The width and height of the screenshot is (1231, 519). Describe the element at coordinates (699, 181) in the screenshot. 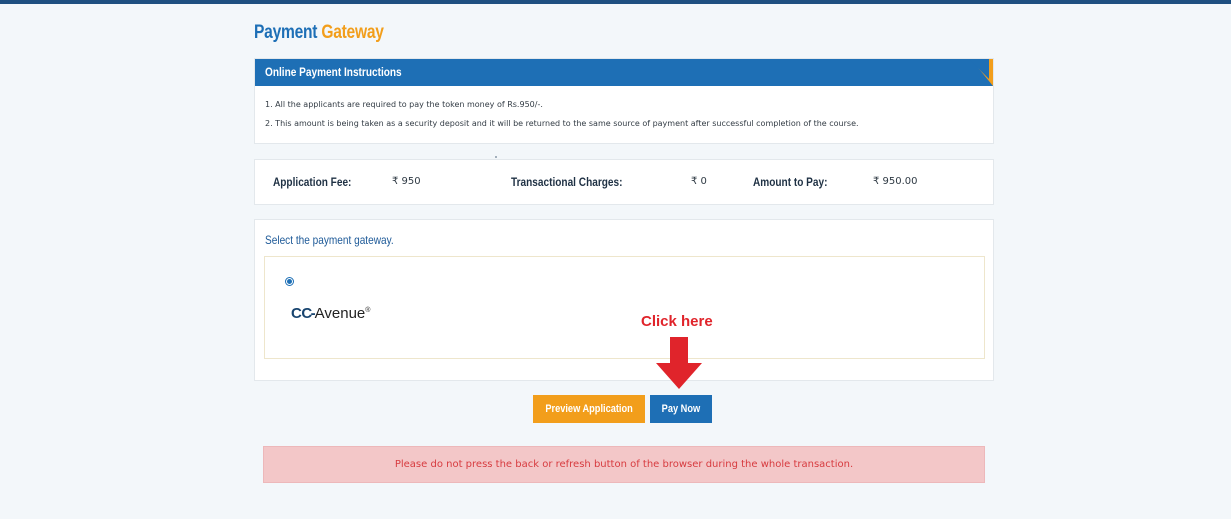

I see `transactional-charges-value: ₹ 0` at that location.